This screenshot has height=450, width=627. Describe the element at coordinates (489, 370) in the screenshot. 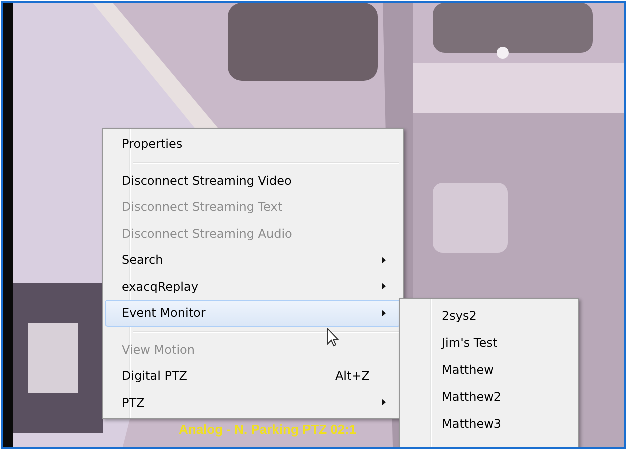

I see `menu-item: Matthew` at that location.